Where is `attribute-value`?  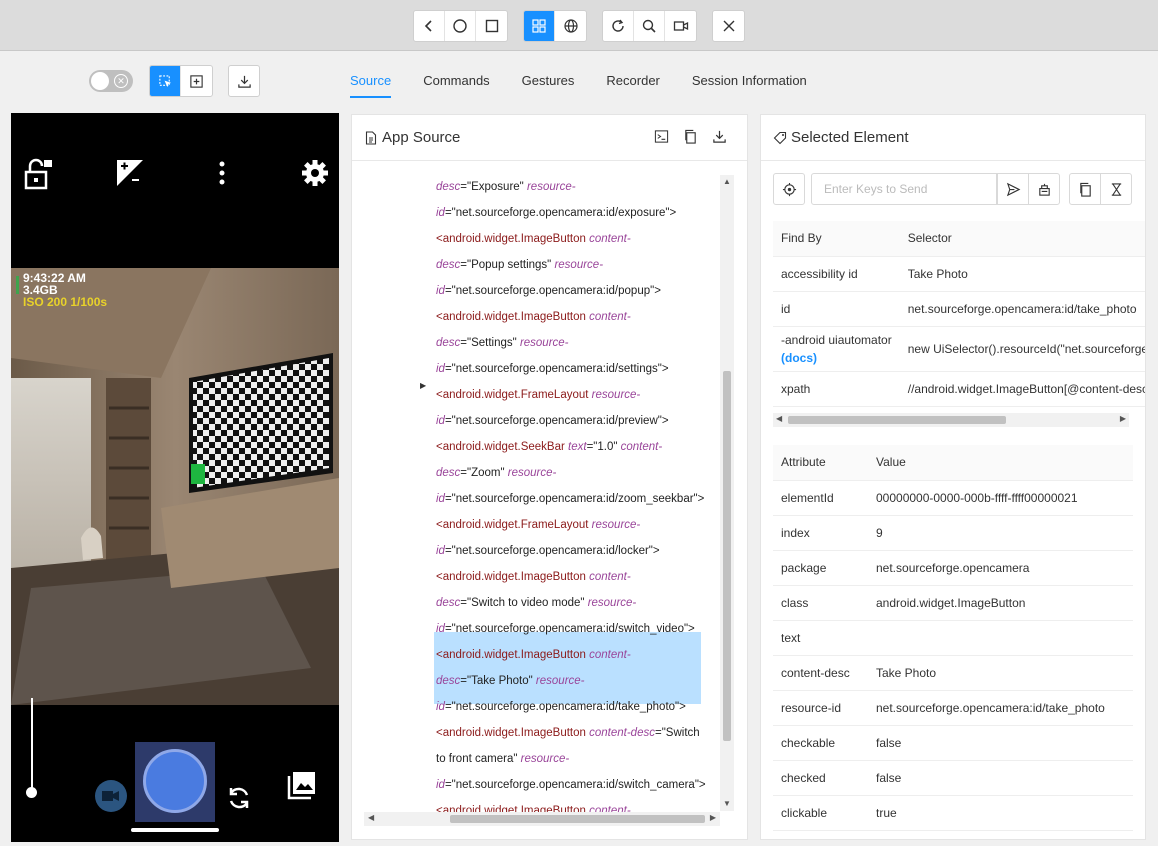
attribute-value is located at coordinates (1000, 638).